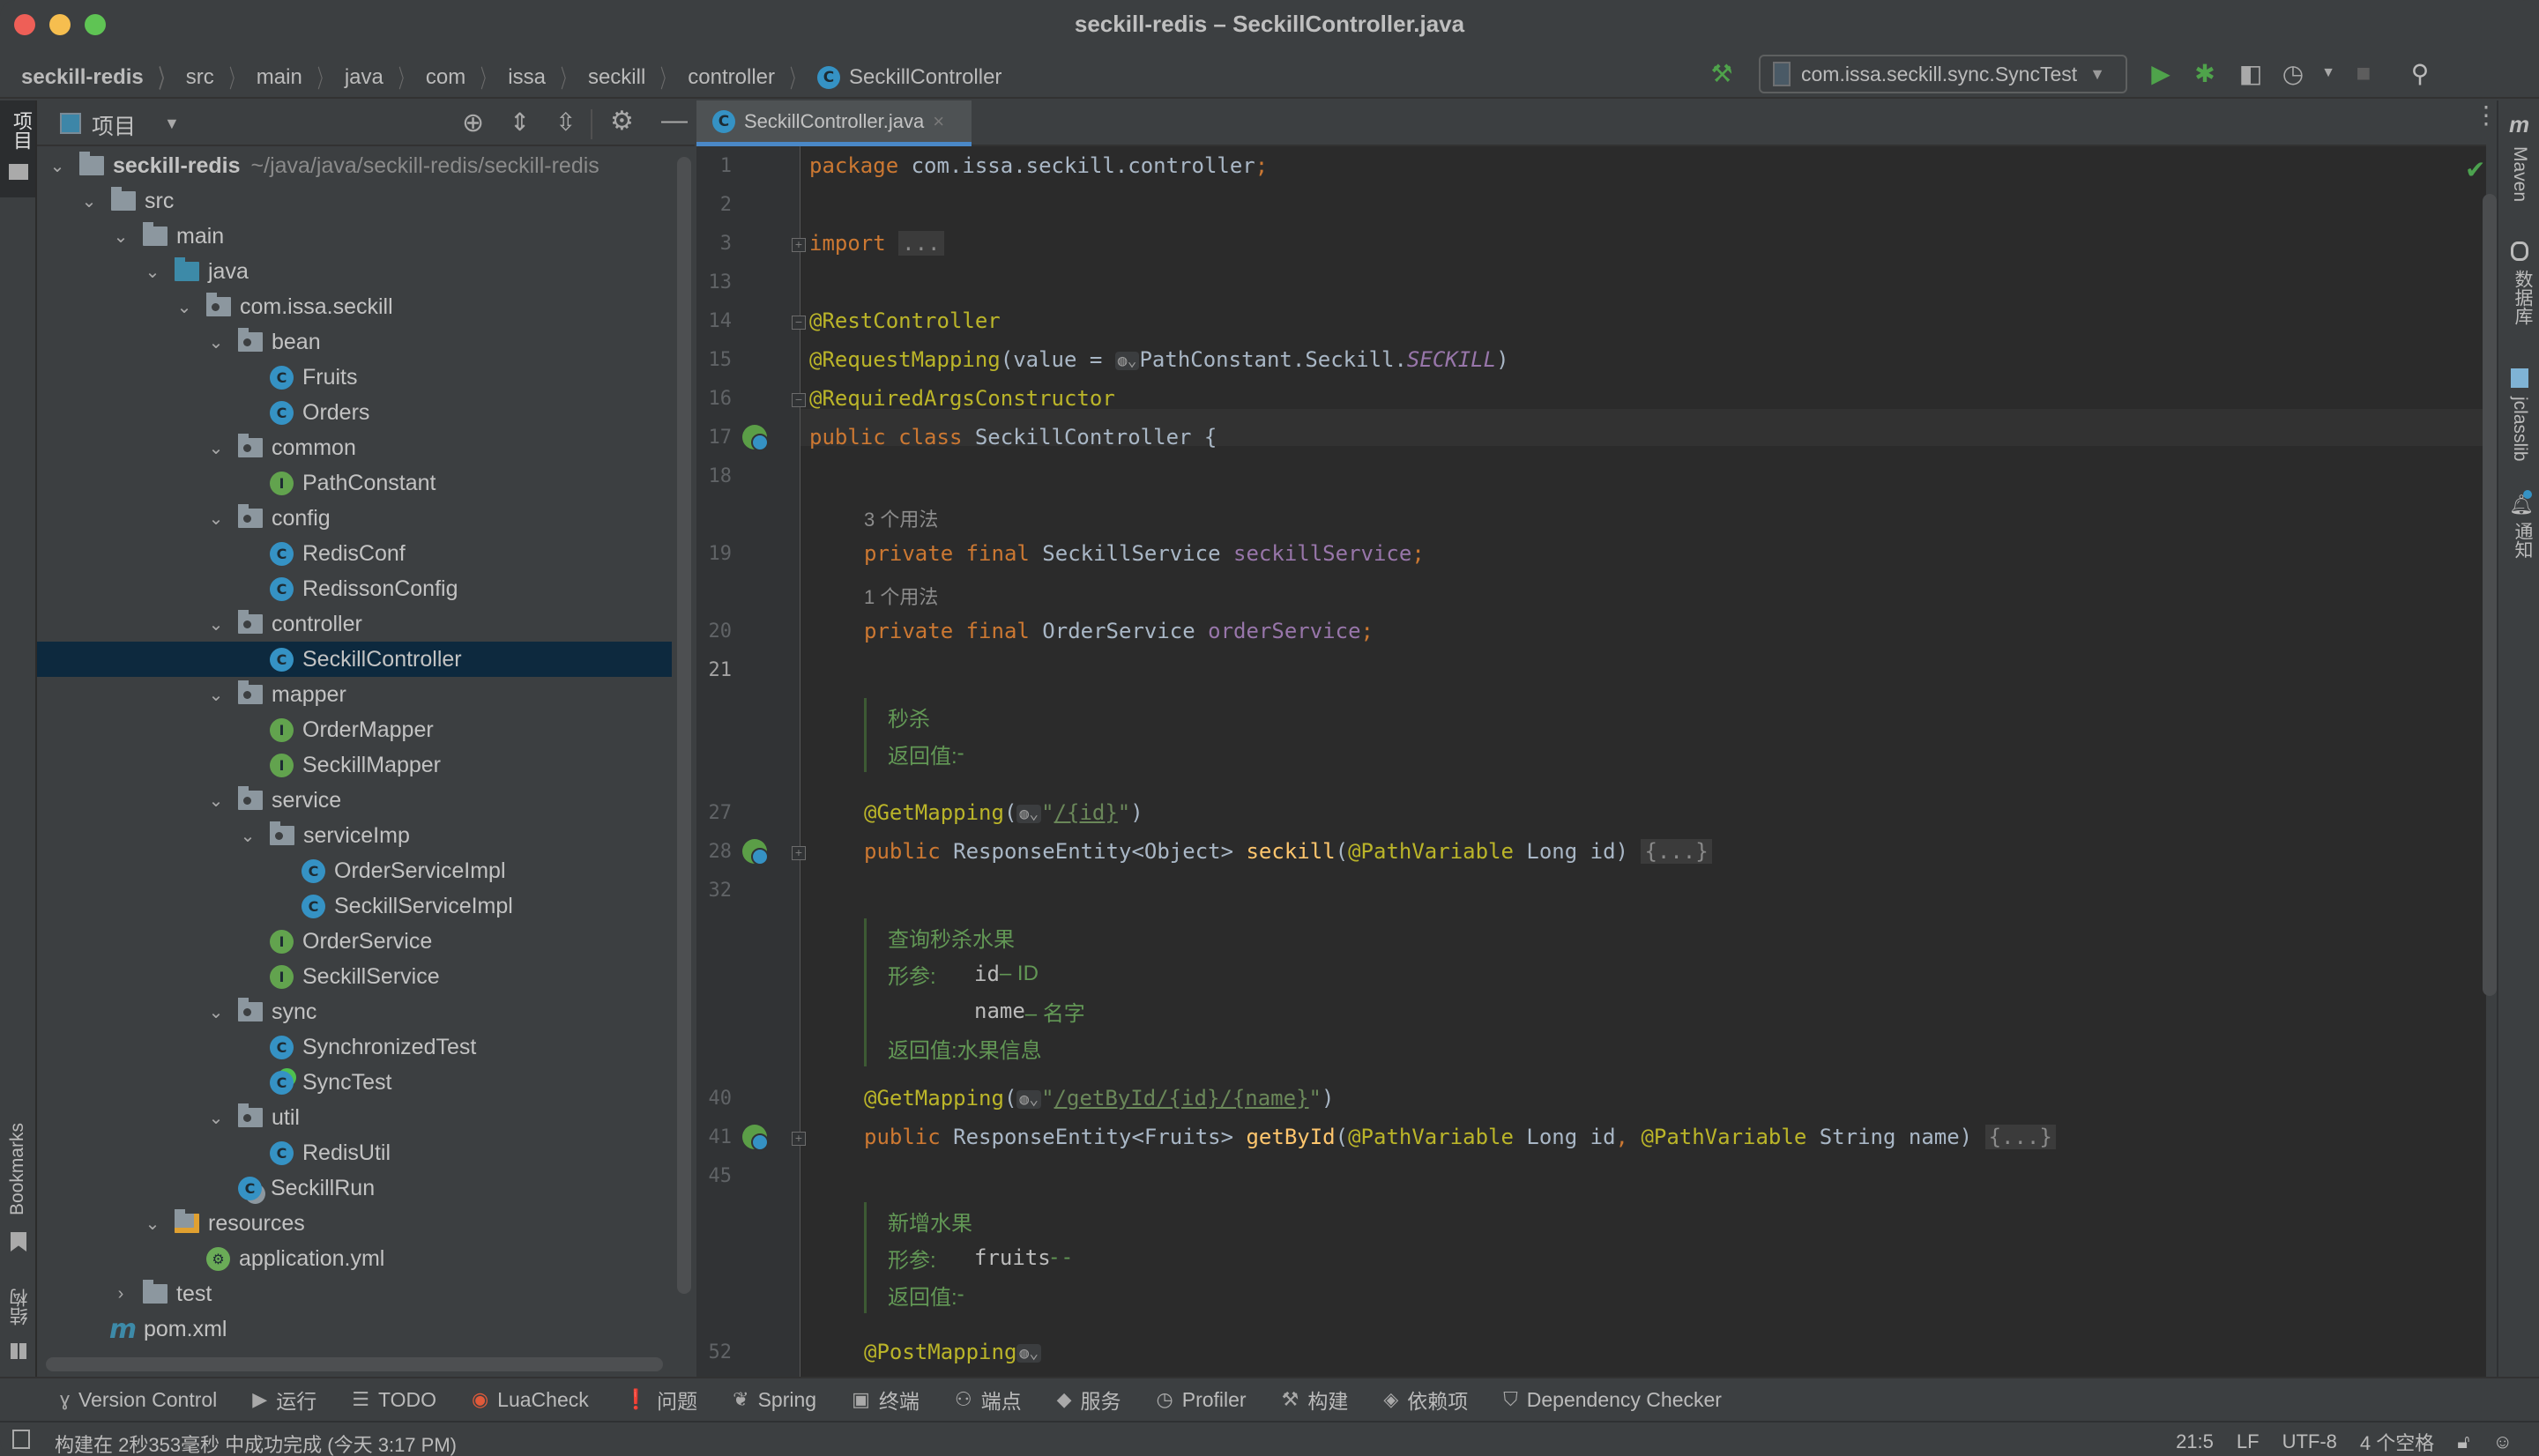  What do you see at coordinates (354, 201) in the screenshot?
I see `tree-item: ⌄ src` at bounding box center [354, 201].